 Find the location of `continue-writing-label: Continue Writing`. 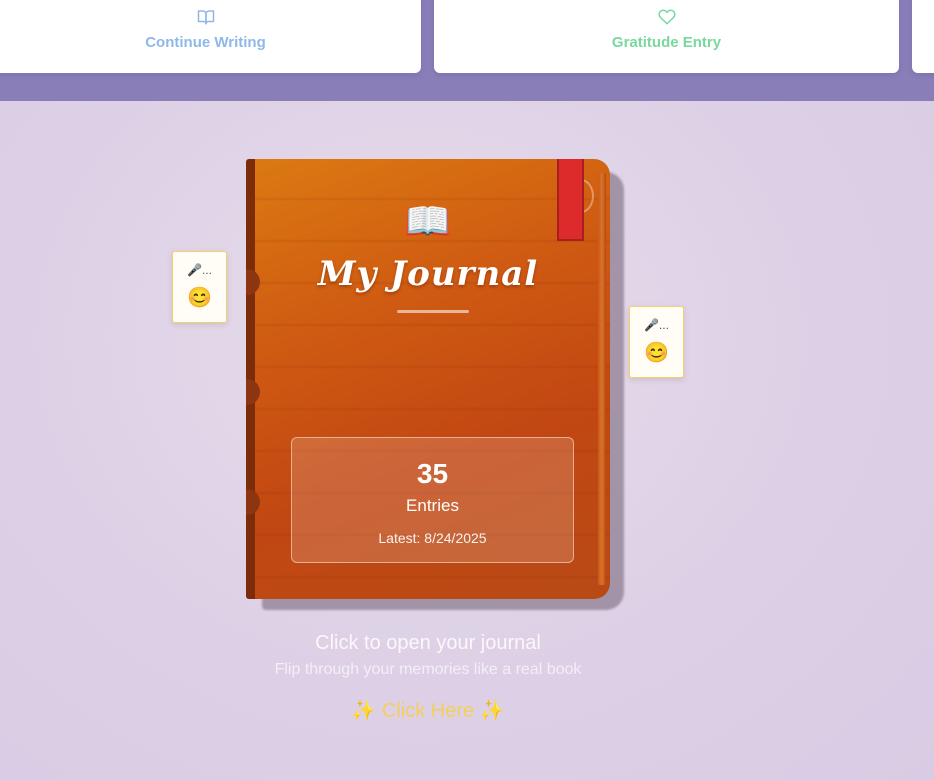

continue-writing-label: Continue Writing is located at coordinates (205, 42).